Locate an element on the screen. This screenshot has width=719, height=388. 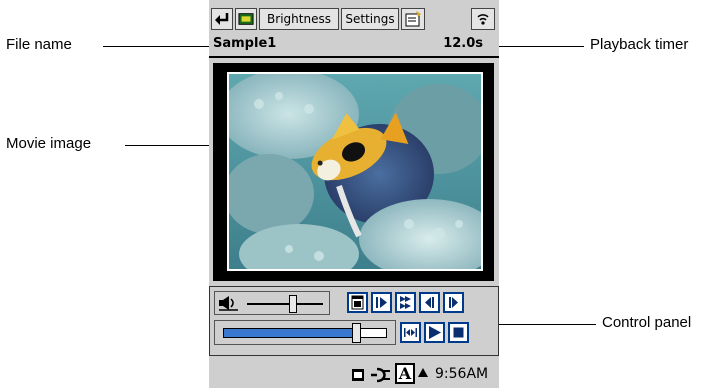
fast-play-button is located at coordinates (405, 302).